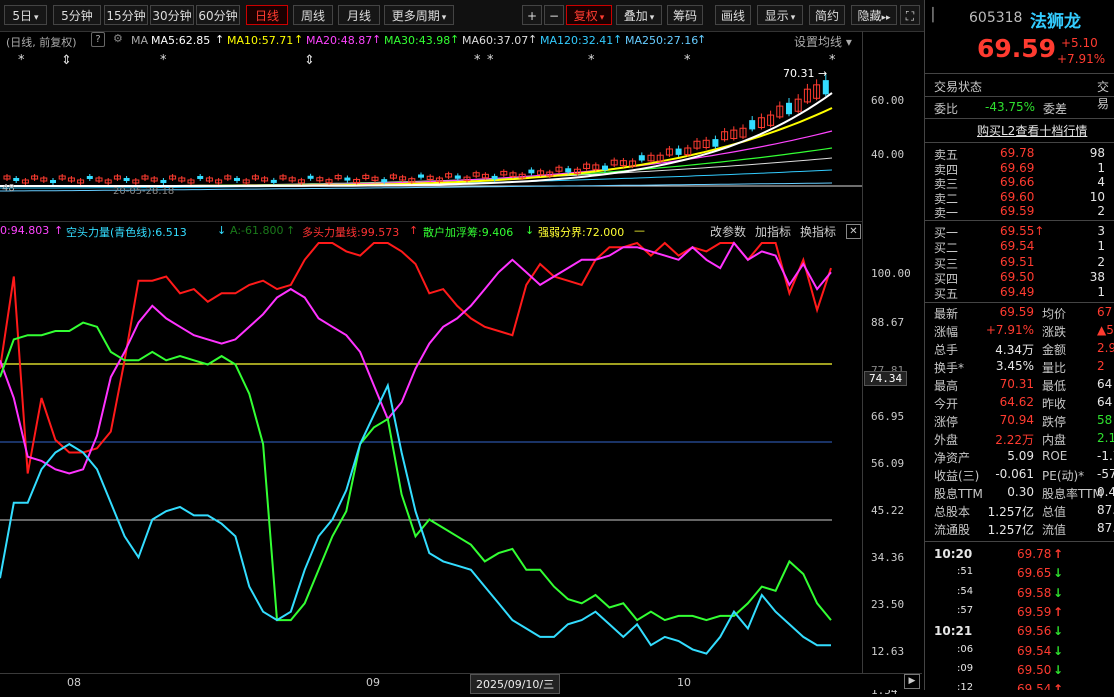 The image size is (1114, 697). Describe the element at coordinates (1054, 530) in the screenshot. I see `quote-label: 流值` at that location.